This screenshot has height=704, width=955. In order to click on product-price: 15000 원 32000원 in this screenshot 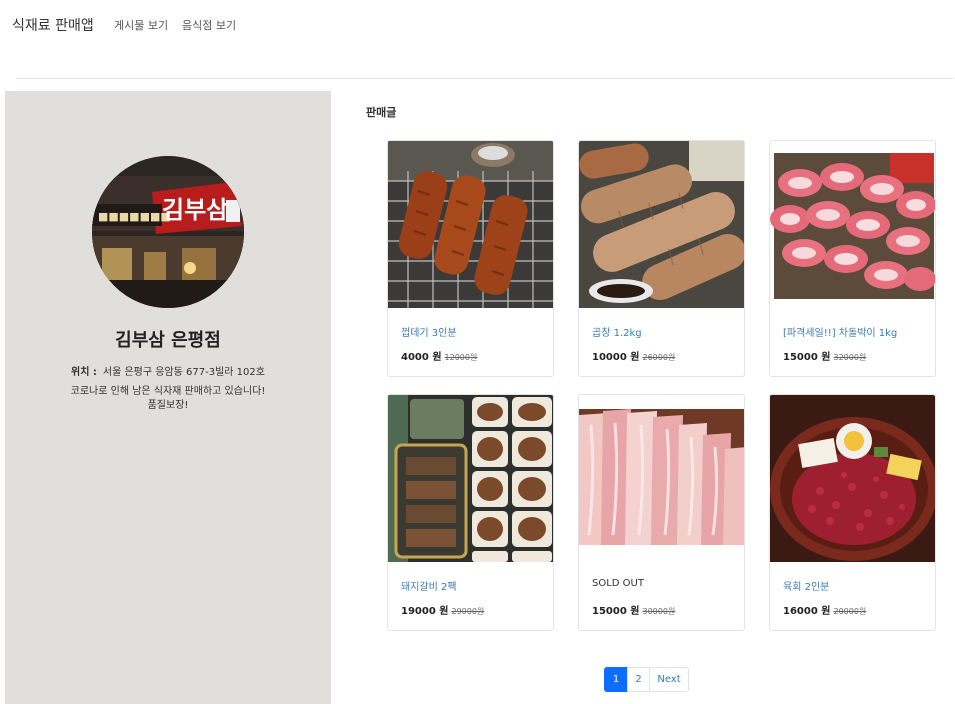, I will do `click(824, 355)`.